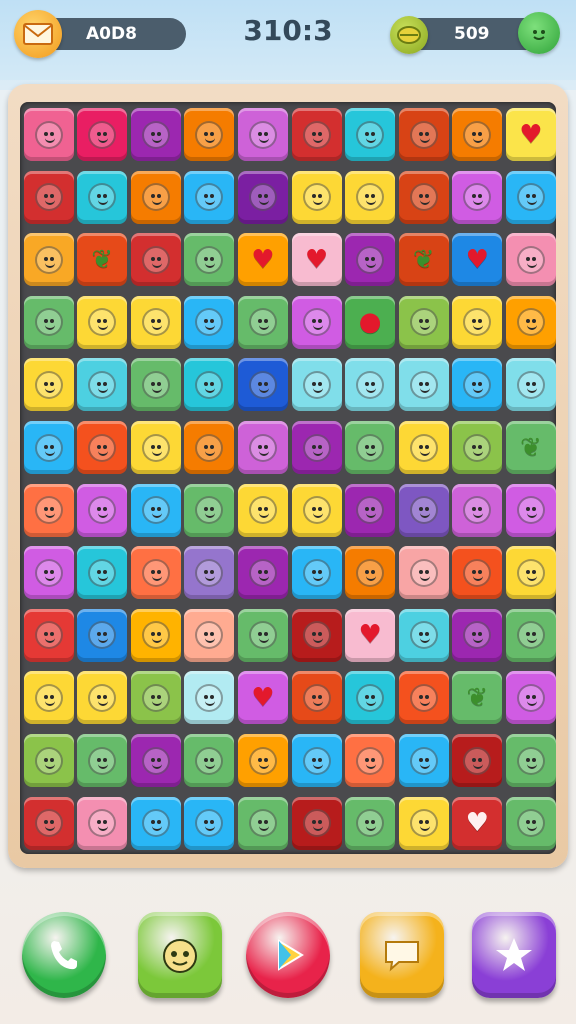  Describe the element at coordinates (370, 322) in the screenshot. I see `board-tile: ●` at that location.